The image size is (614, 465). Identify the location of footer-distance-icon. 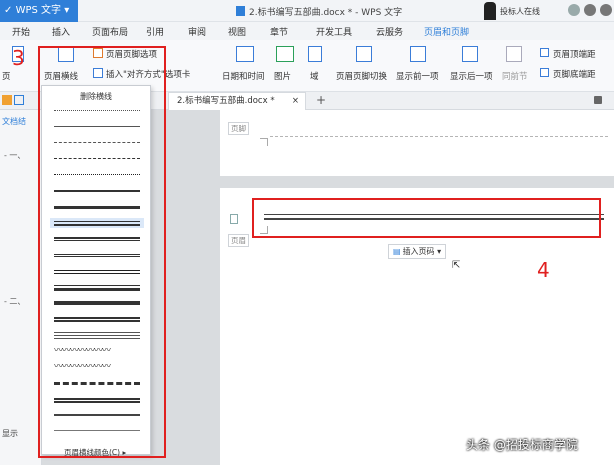
(544, 72).